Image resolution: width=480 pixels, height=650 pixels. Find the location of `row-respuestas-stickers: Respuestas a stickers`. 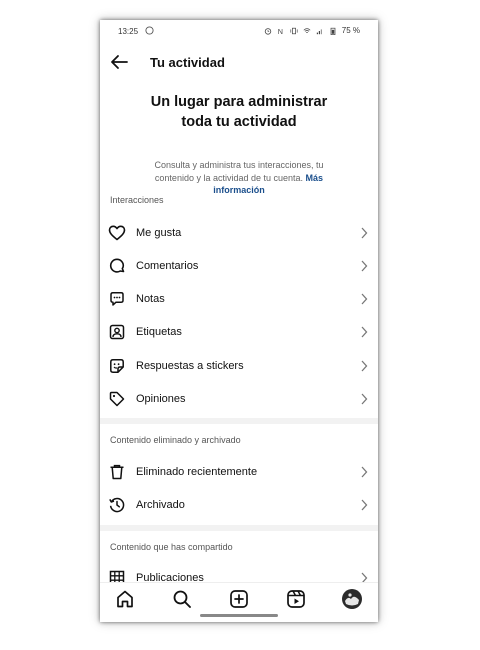

row-respuestas-stickers: Respuestas a stickers is located at coordinates (239, 366).